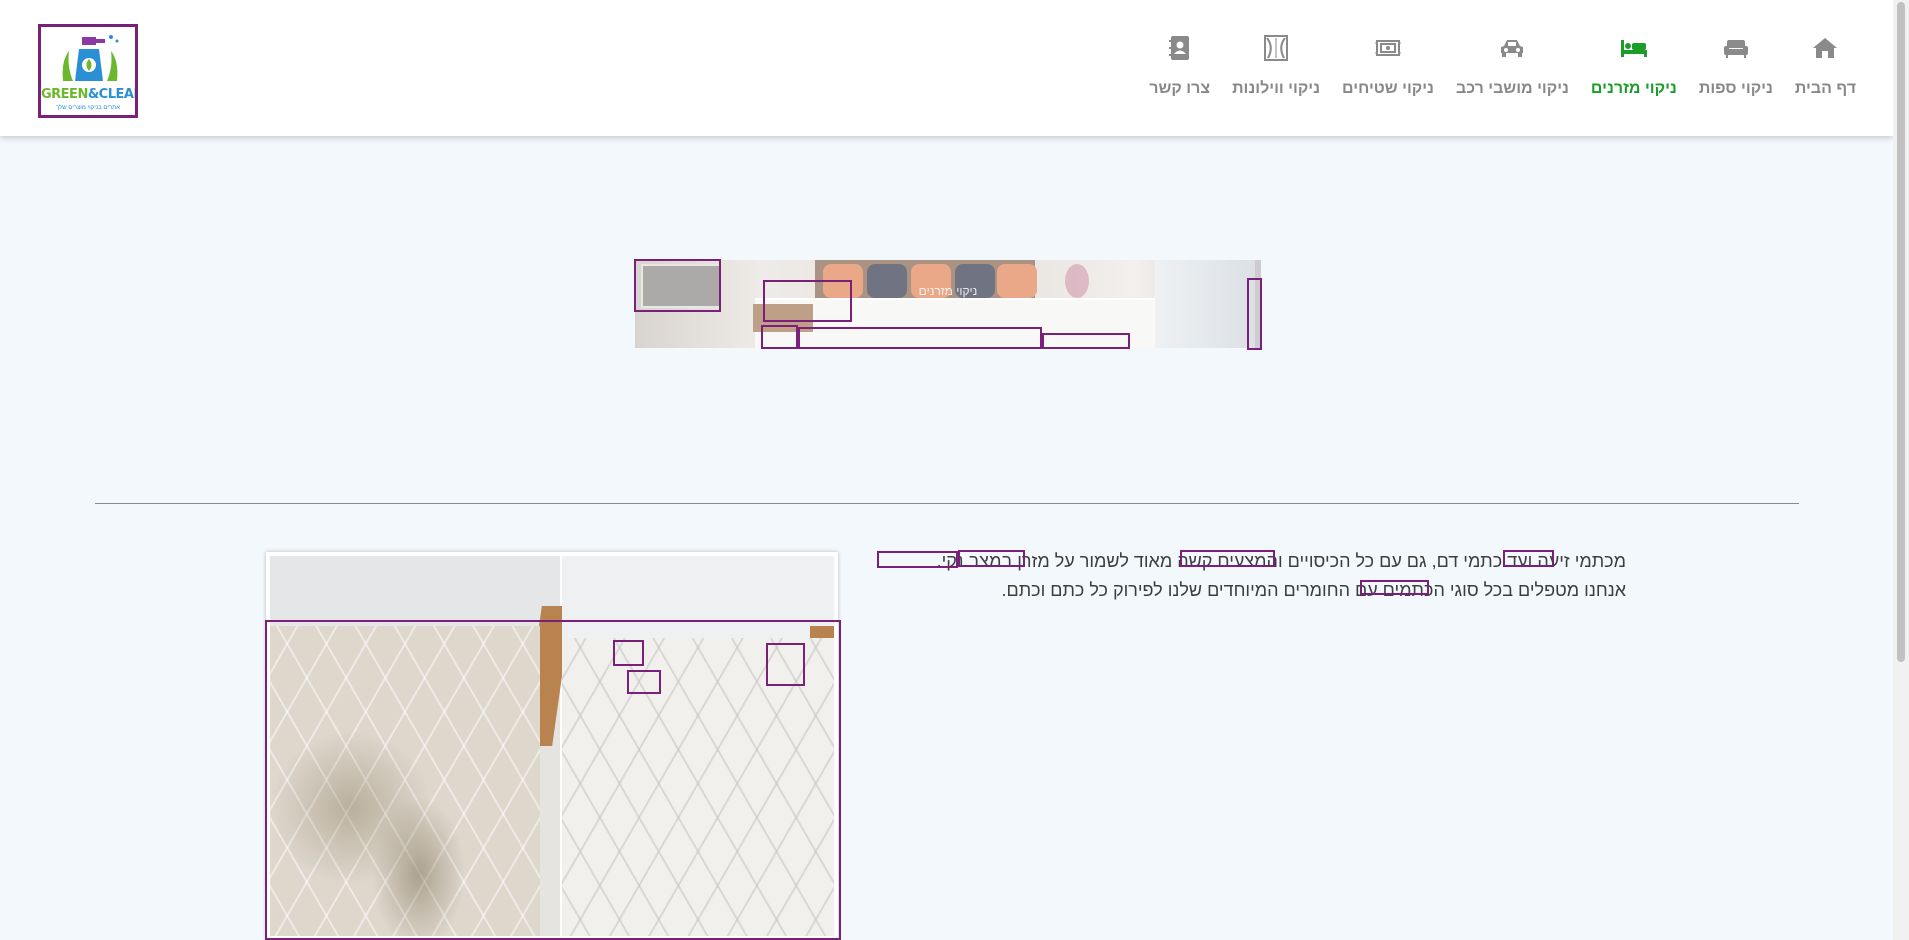 The image size is (1909, 940). I want to click on spray-bottle-logo-icon, so click(90, 58).